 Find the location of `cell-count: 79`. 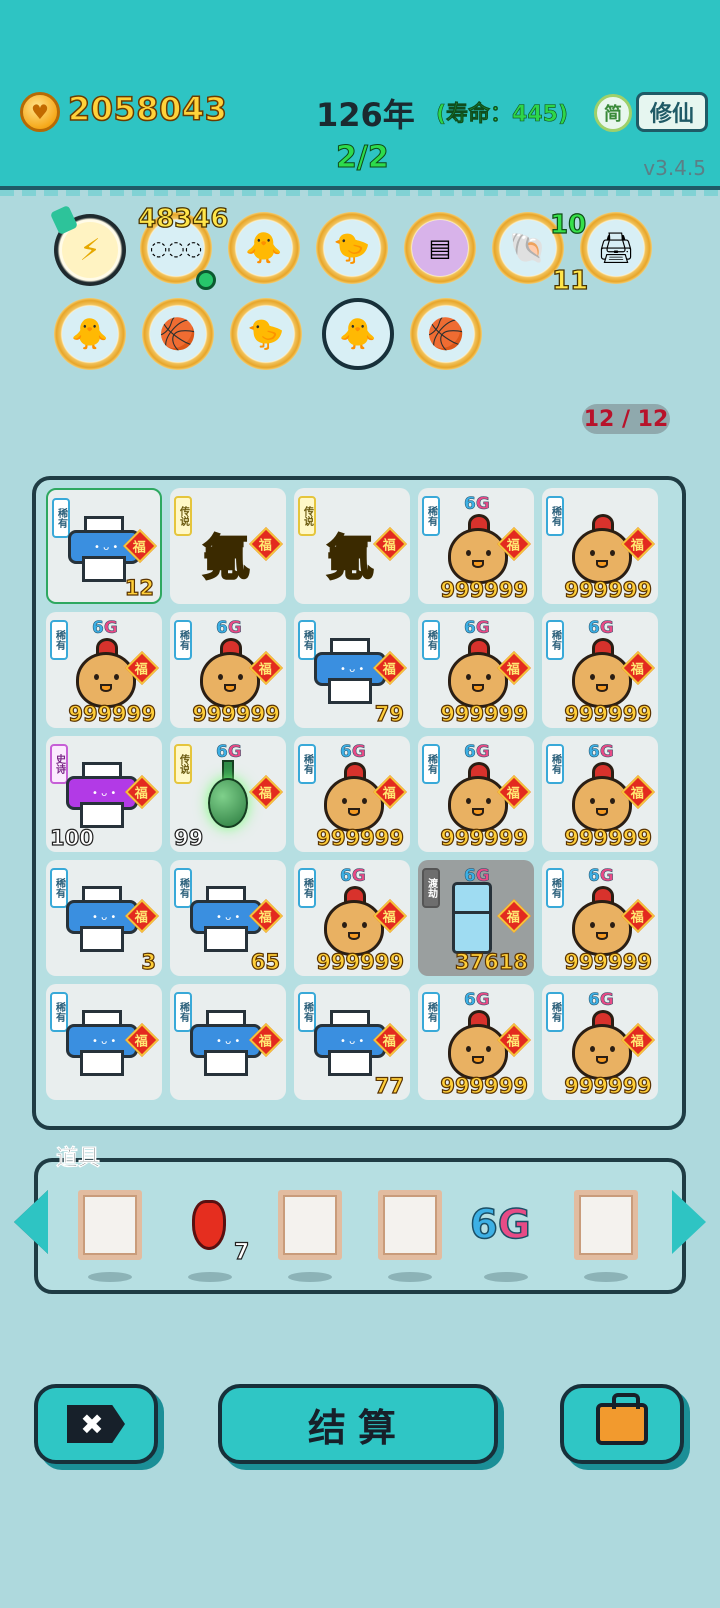

cell-count: 79 is located at coordinates (389, 713).